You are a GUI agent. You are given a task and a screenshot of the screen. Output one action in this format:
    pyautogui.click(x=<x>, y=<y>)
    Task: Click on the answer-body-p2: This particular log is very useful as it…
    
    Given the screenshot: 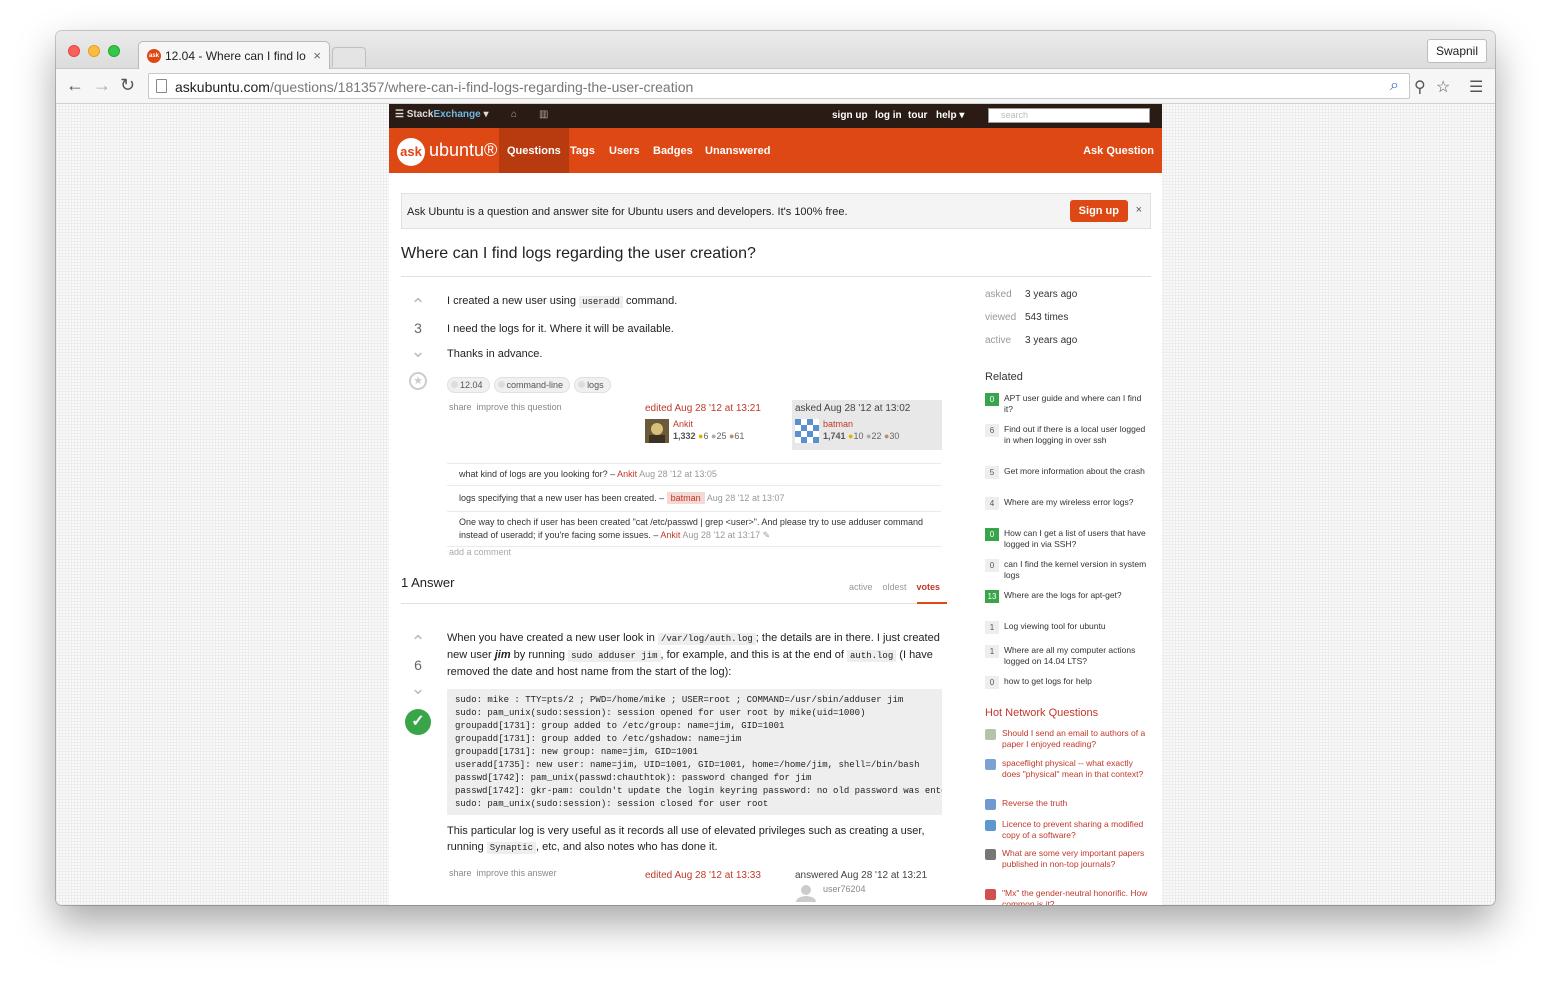 What is the action you would take?
    pyautogui.click(x=697, y=839)
    